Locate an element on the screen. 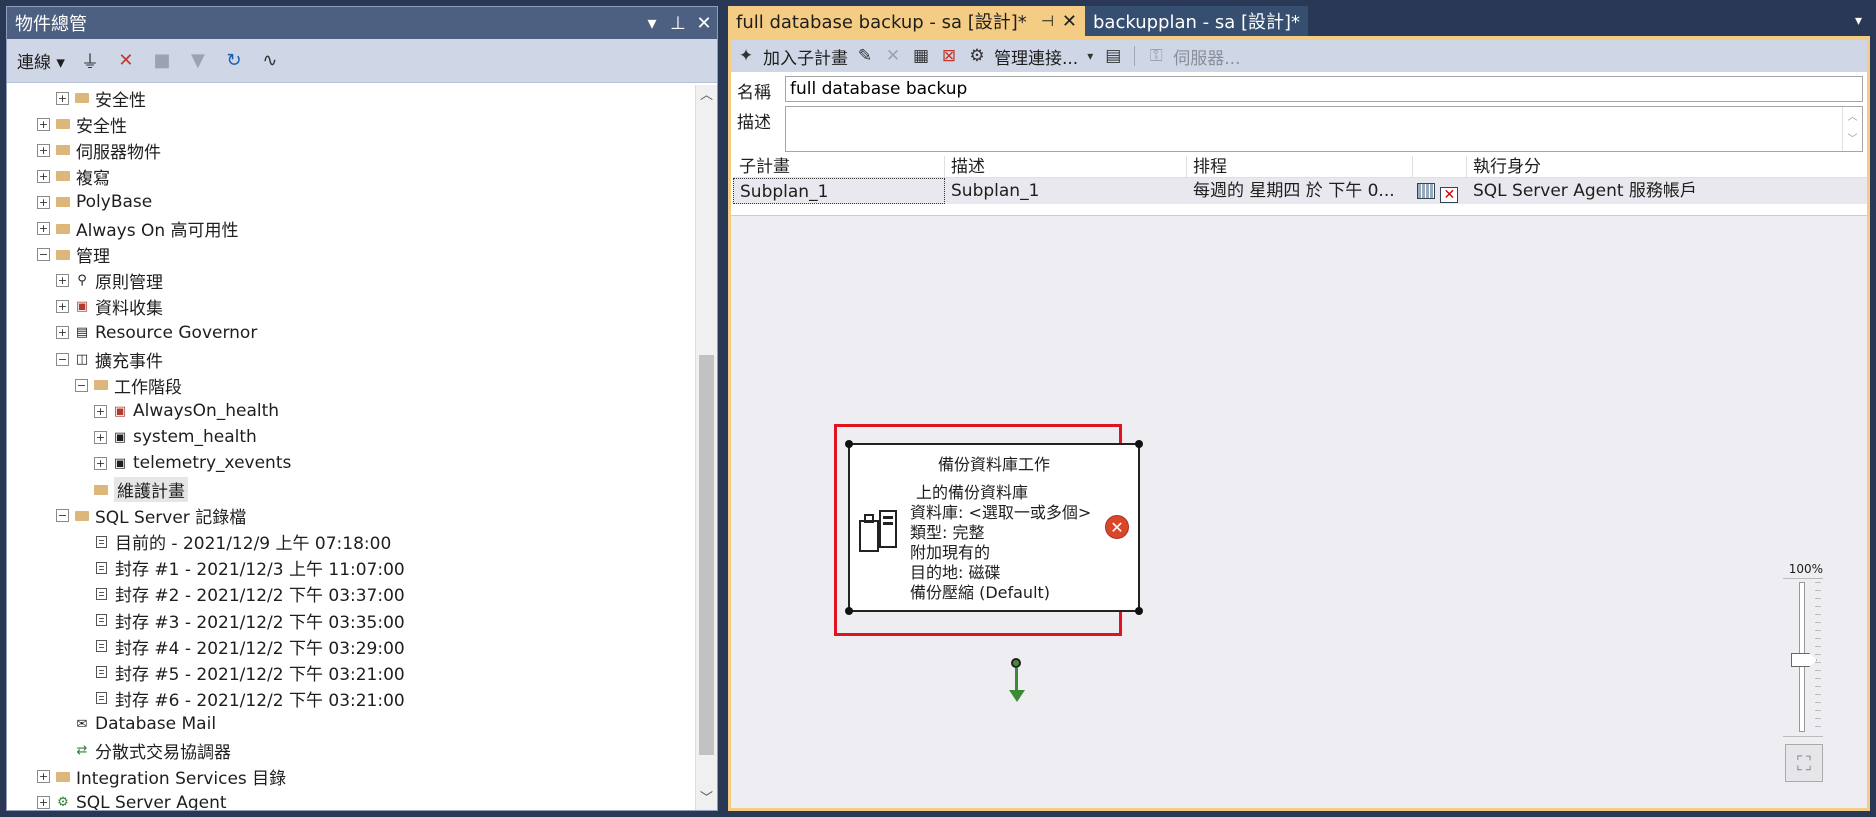  subplan-run-as-cell: SQL Server Agent 服務帳戶 is located at coordinates (1632, 191).